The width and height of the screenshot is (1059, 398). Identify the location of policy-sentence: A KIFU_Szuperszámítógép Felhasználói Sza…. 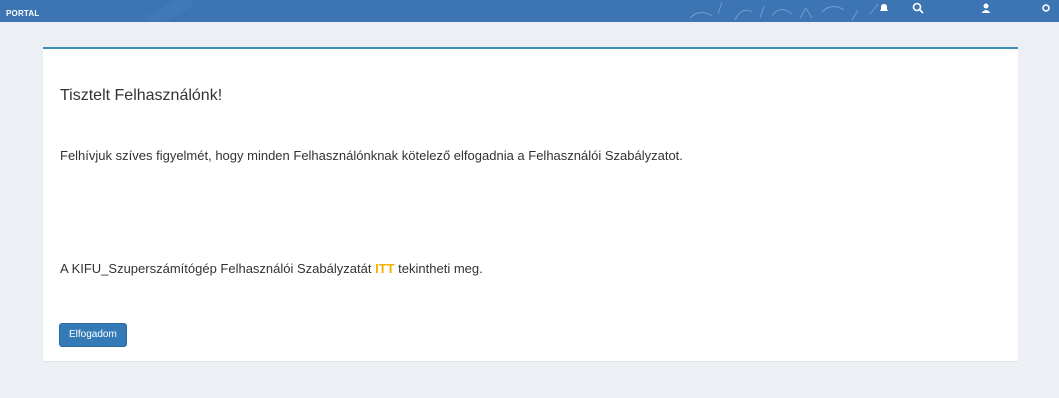
(271, 269).